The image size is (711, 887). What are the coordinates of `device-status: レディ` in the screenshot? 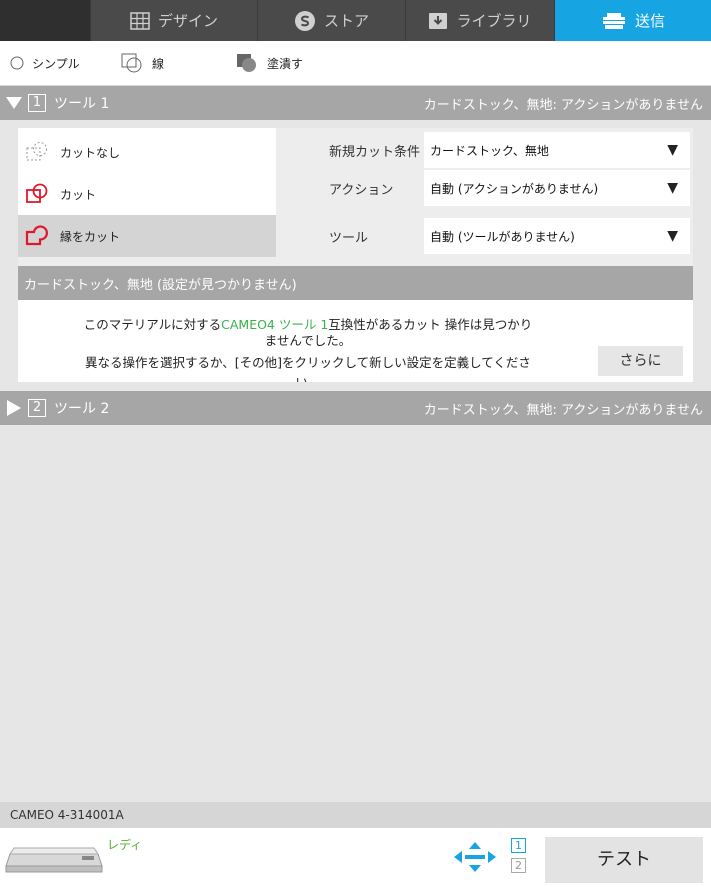 It's located at (125, 845).